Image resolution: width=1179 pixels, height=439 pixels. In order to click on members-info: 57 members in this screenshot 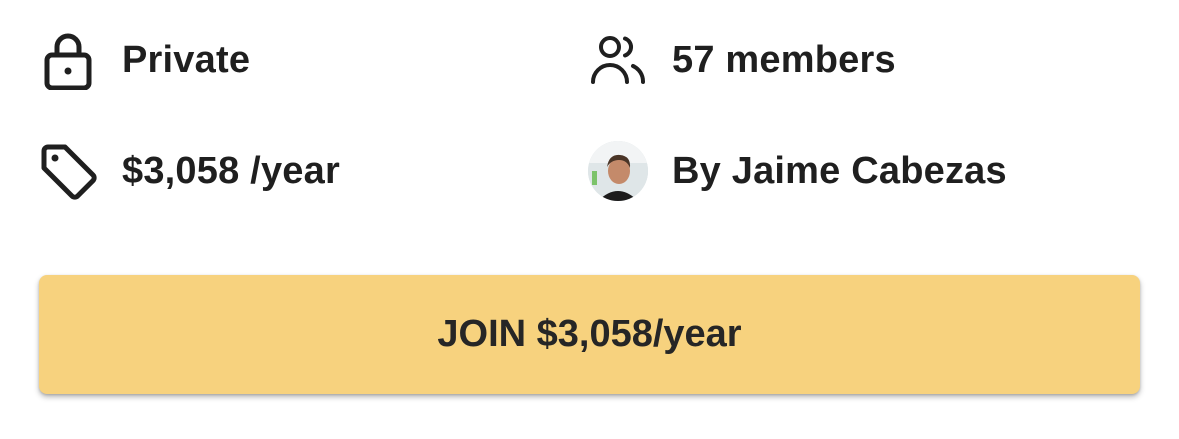, I will do `click(742, 60)`.